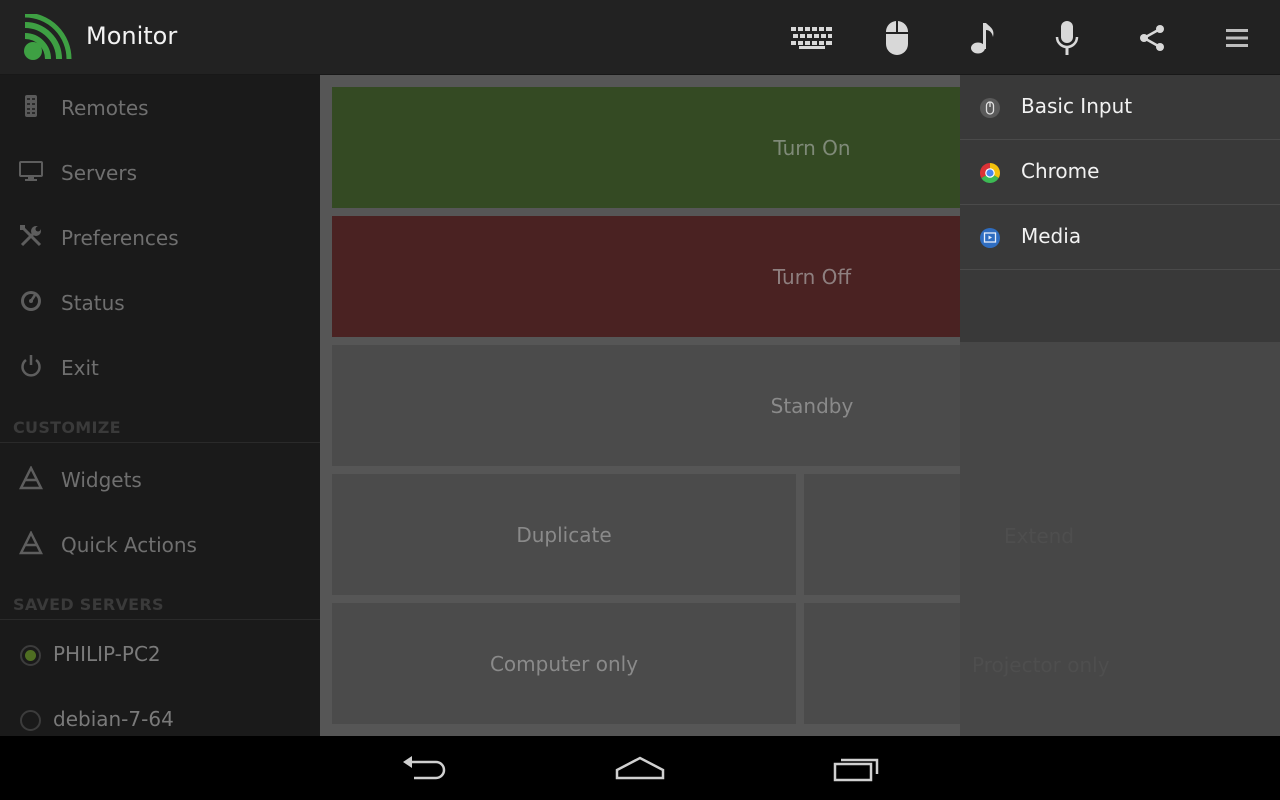  What do you see at coordinates (67, 427) in the screenshot?
I see `section-header-customize: CUSTOMIZE` at bounding box center [67, 427].